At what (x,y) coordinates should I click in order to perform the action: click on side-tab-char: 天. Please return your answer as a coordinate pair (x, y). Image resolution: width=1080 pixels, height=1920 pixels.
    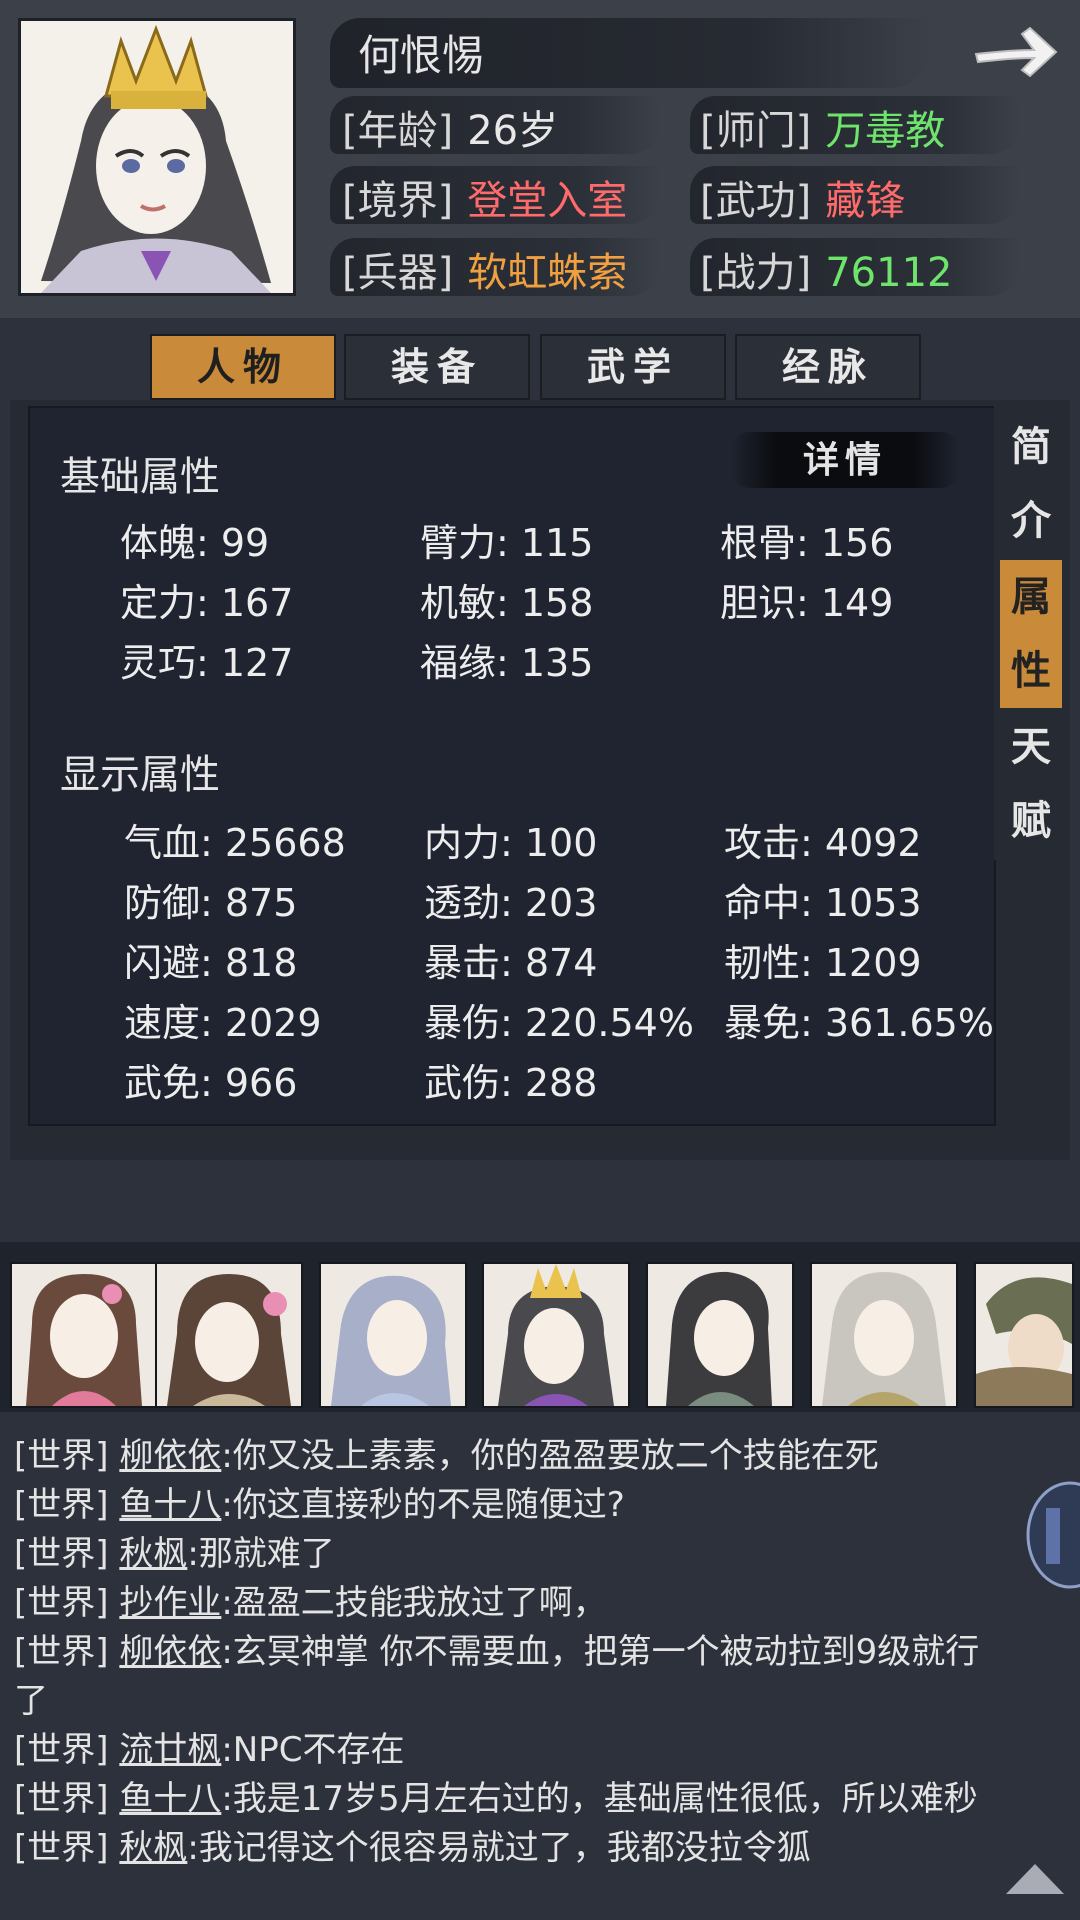
    Looking at the image, I should click on (1031, 746).